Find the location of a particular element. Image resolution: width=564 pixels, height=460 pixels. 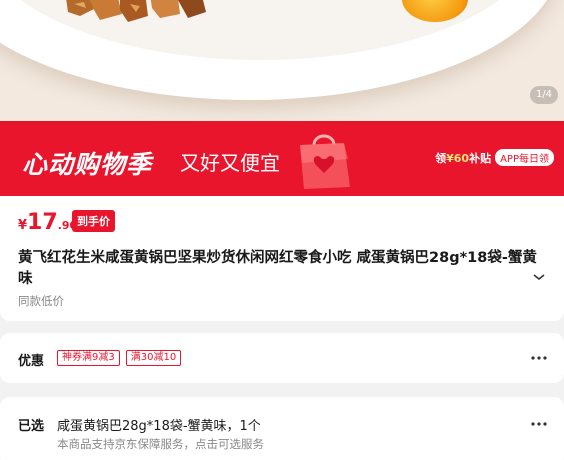

app-daily-tag: APP每日领 is located at coordinates (524, 157).